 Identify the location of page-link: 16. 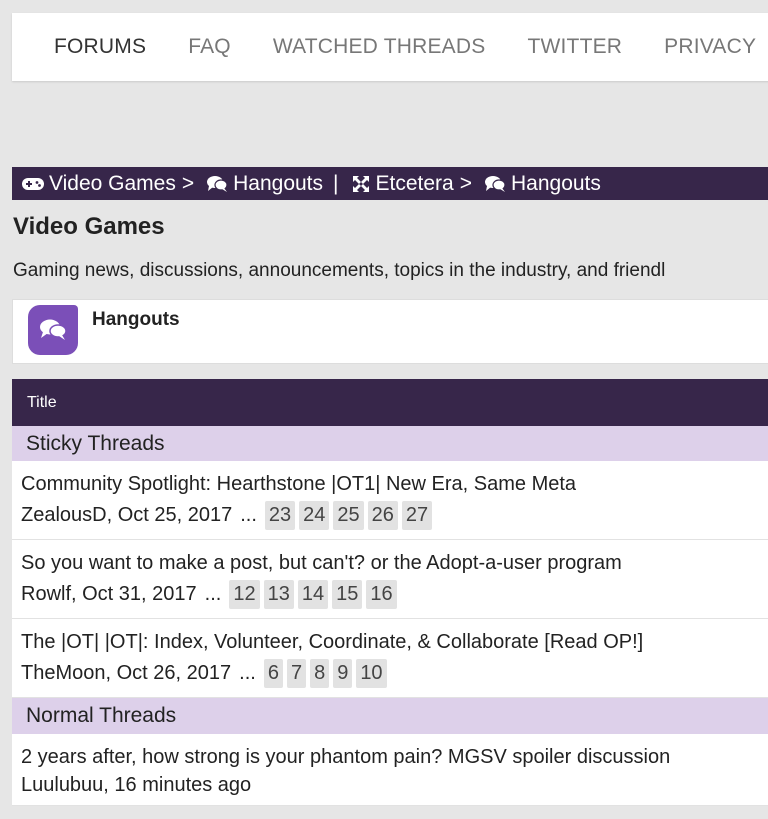
(381, 594).